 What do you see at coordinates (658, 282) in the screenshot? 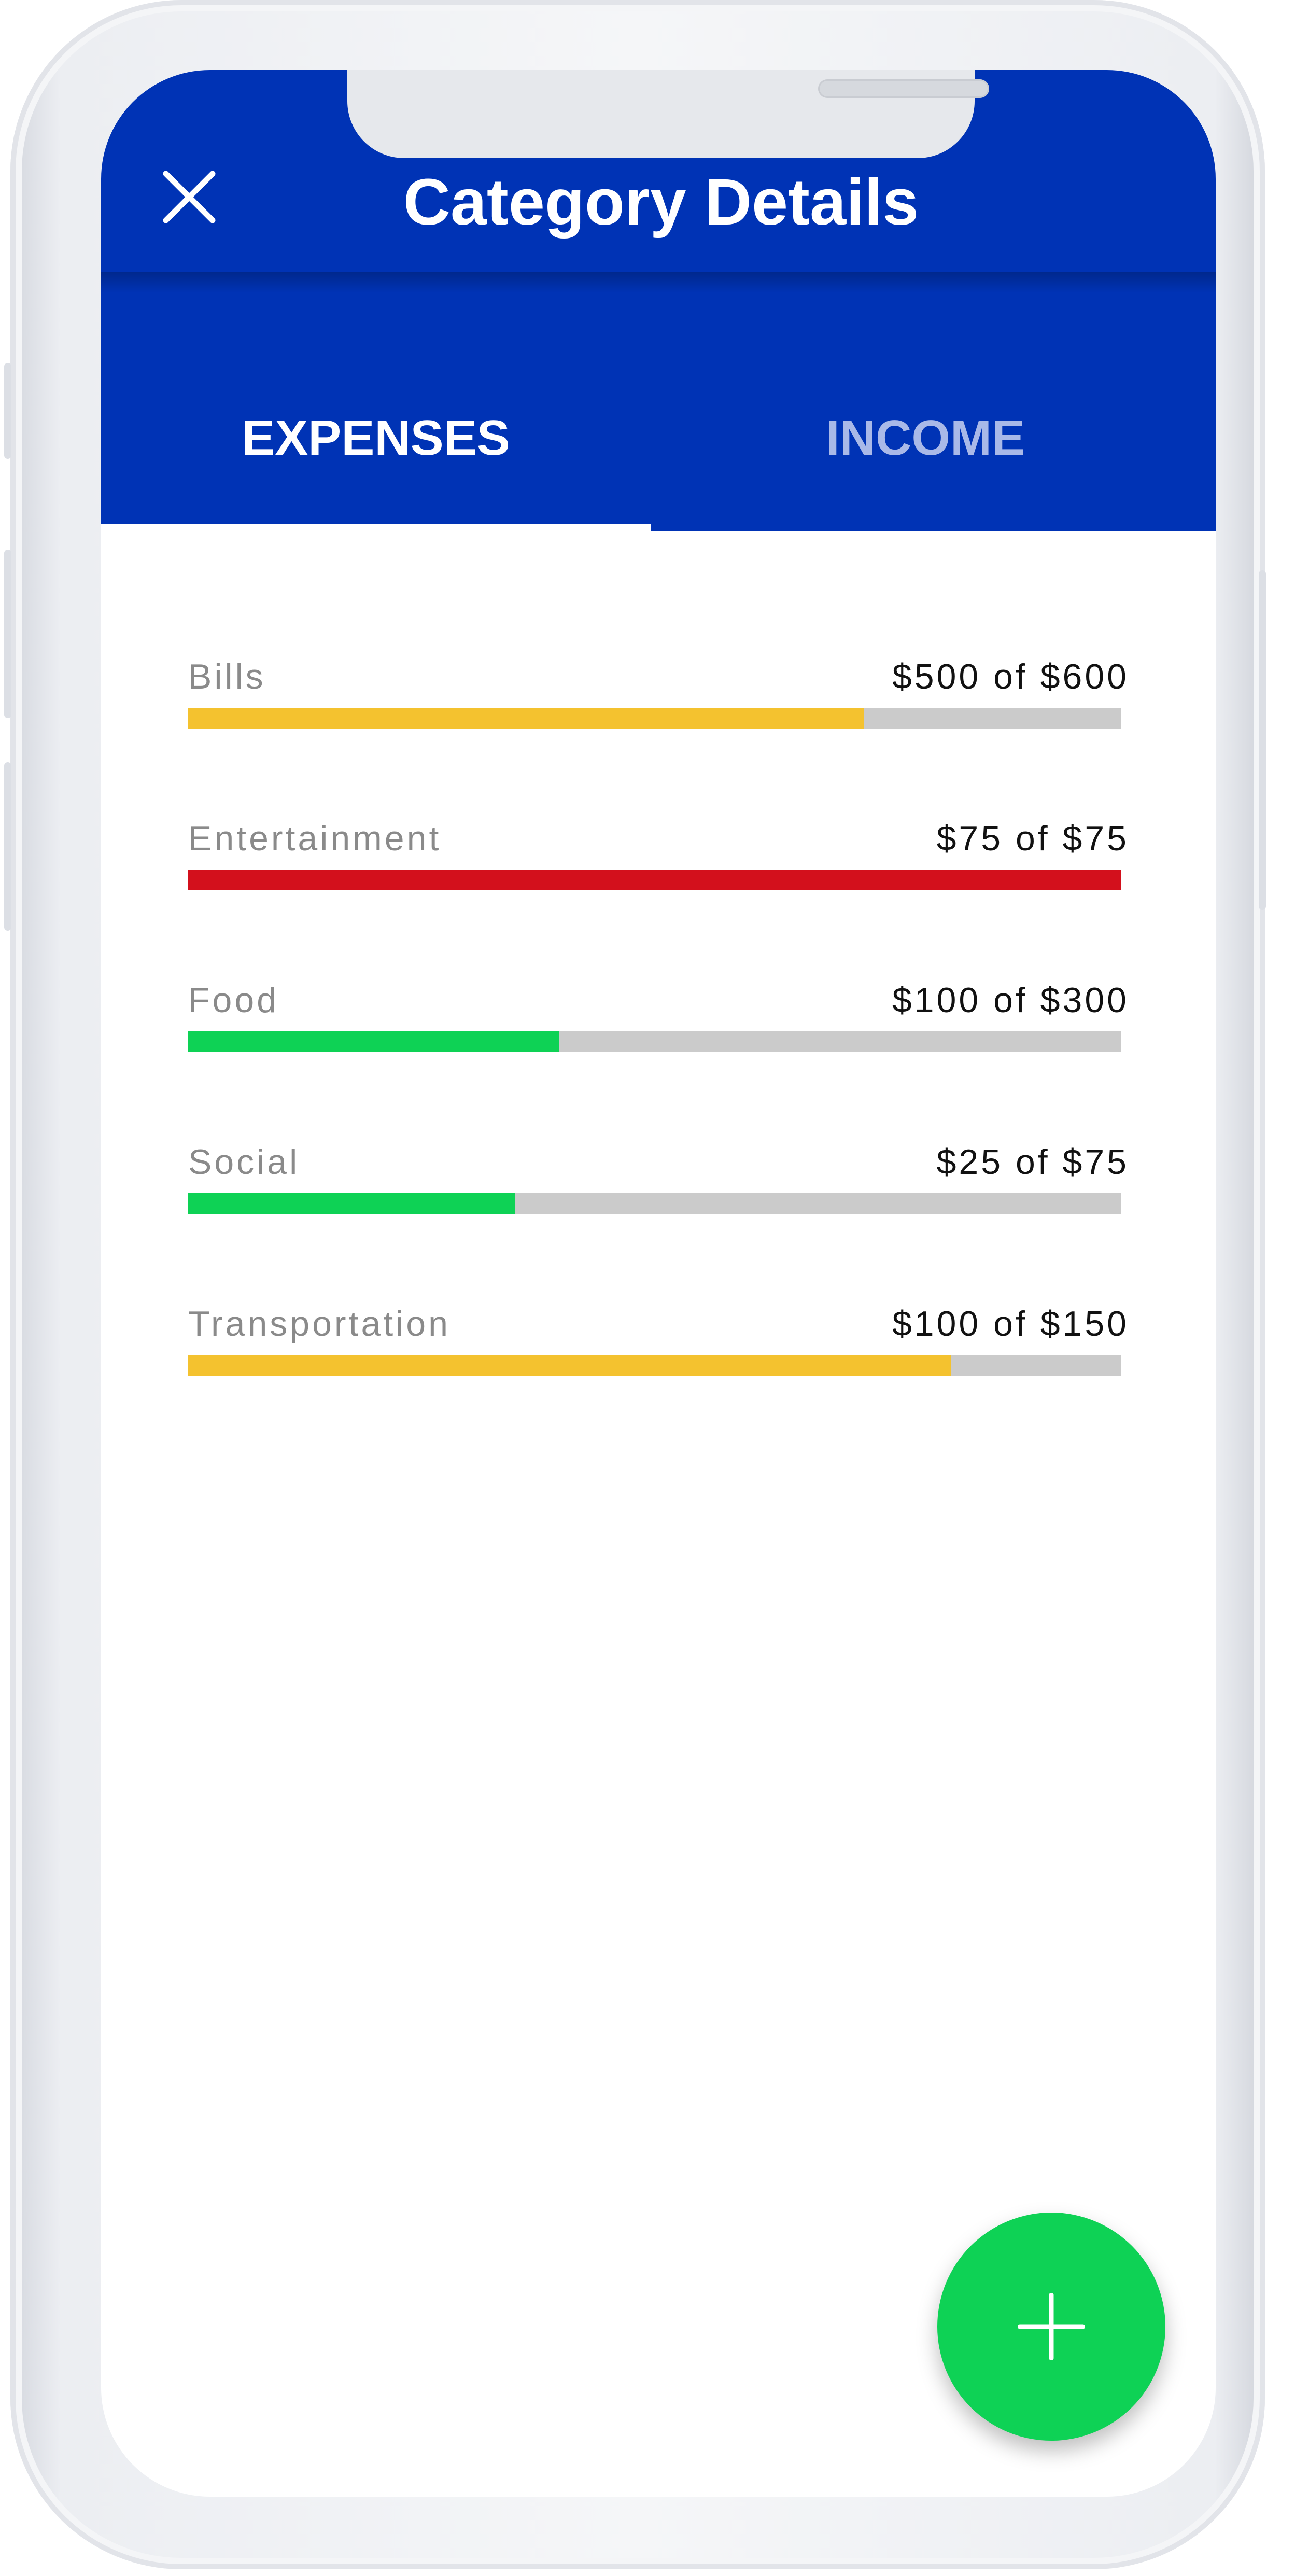
I see `title-bar-divider` at bounding box center [658, 282].